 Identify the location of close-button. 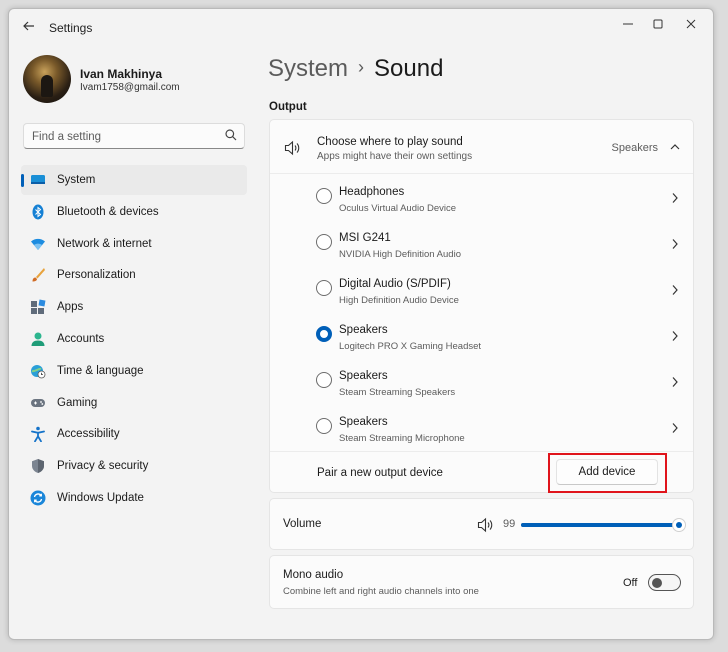
(691, 27).